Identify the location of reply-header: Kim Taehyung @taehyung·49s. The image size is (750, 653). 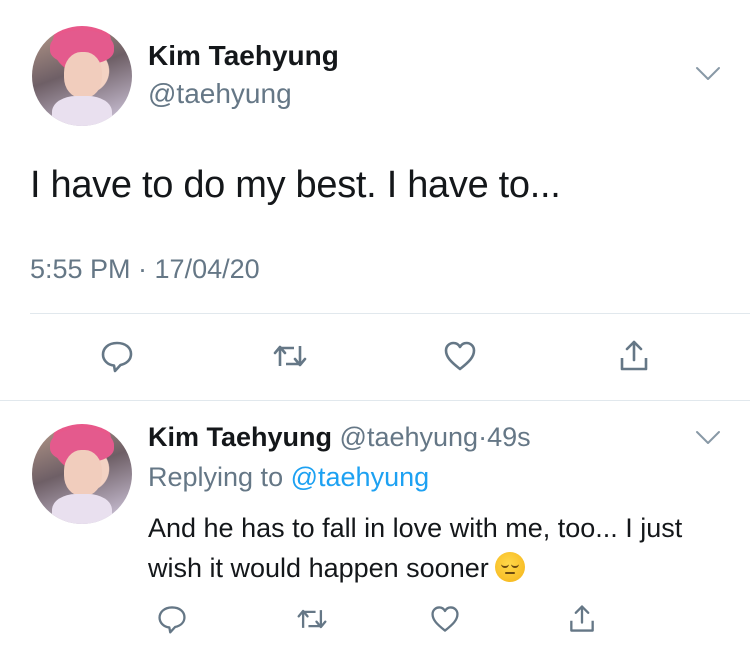
(339, 437).